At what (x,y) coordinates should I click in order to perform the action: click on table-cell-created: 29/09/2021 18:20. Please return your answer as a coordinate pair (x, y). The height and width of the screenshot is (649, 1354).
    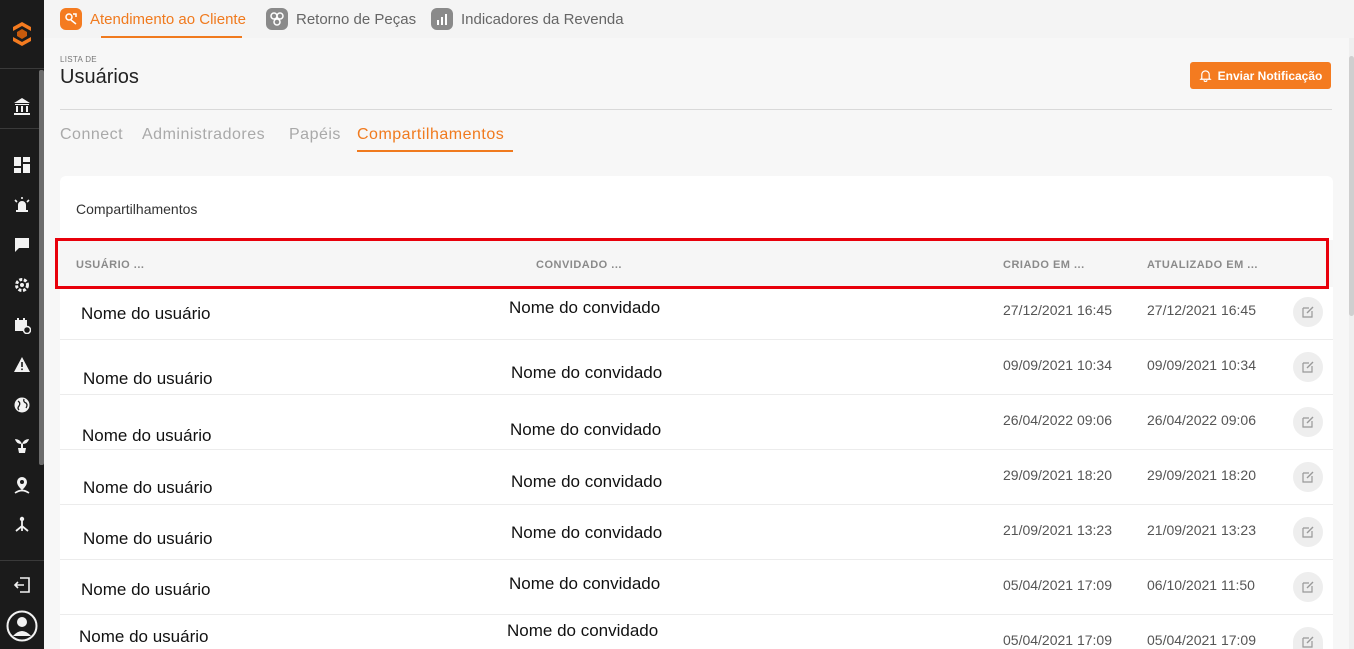
    Looking at the image, I should click on (1057, 475).